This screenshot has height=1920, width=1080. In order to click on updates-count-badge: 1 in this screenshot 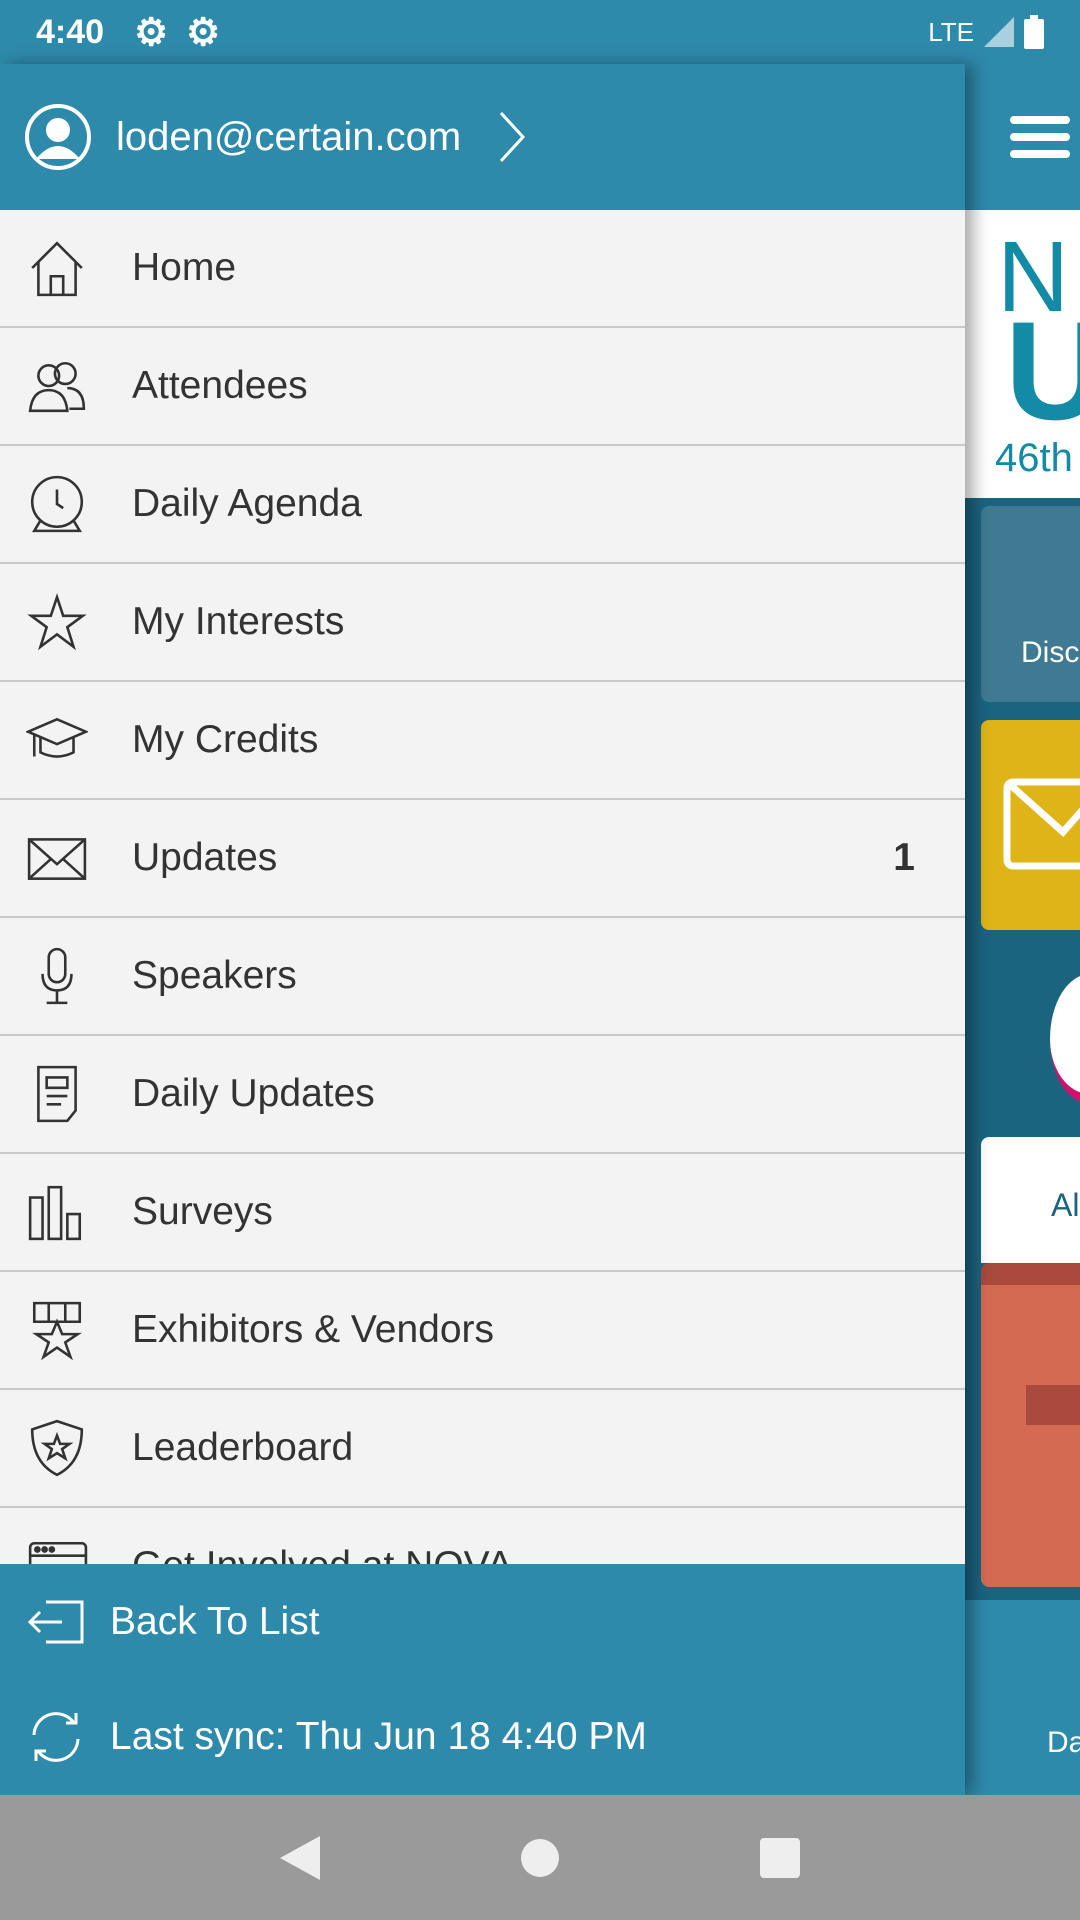, I will do `click(904, 857)`.